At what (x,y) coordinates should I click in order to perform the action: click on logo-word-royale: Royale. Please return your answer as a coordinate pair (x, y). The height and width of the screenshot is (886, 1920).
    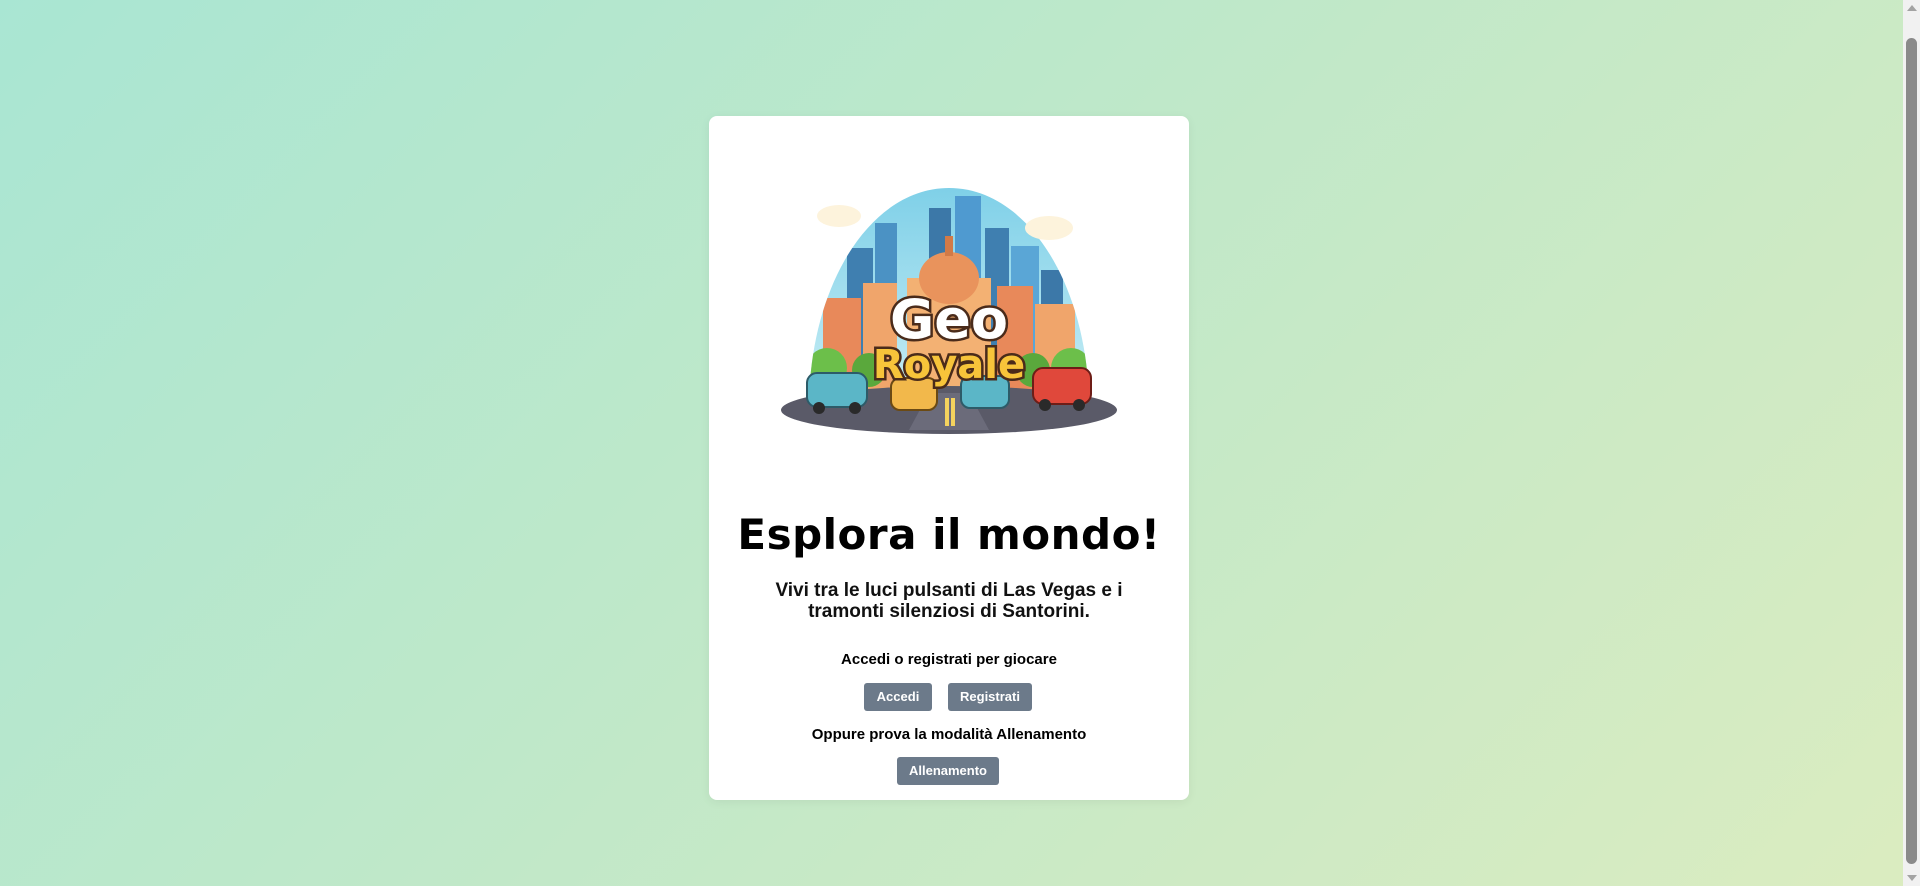
    Looking at the image, I should click on (949, 365).